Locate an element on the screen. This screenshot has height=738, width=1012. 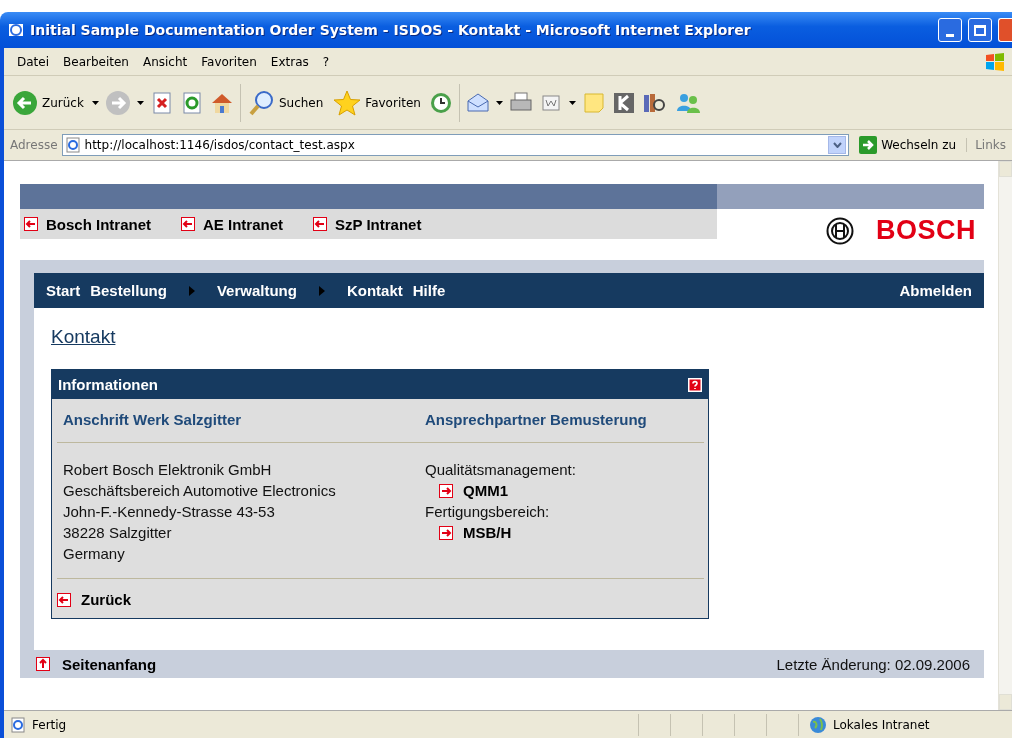
maximize-button is located at coordinates (980, 30).